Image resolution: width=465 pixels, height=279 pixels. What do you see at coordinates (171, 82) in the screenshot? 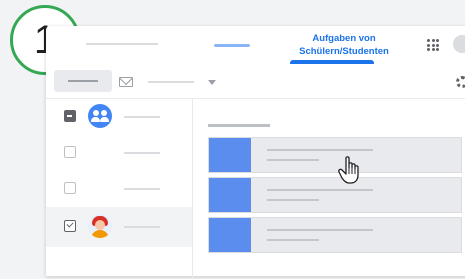
I see `filter-placeholder` at bounding box center [171, 82].